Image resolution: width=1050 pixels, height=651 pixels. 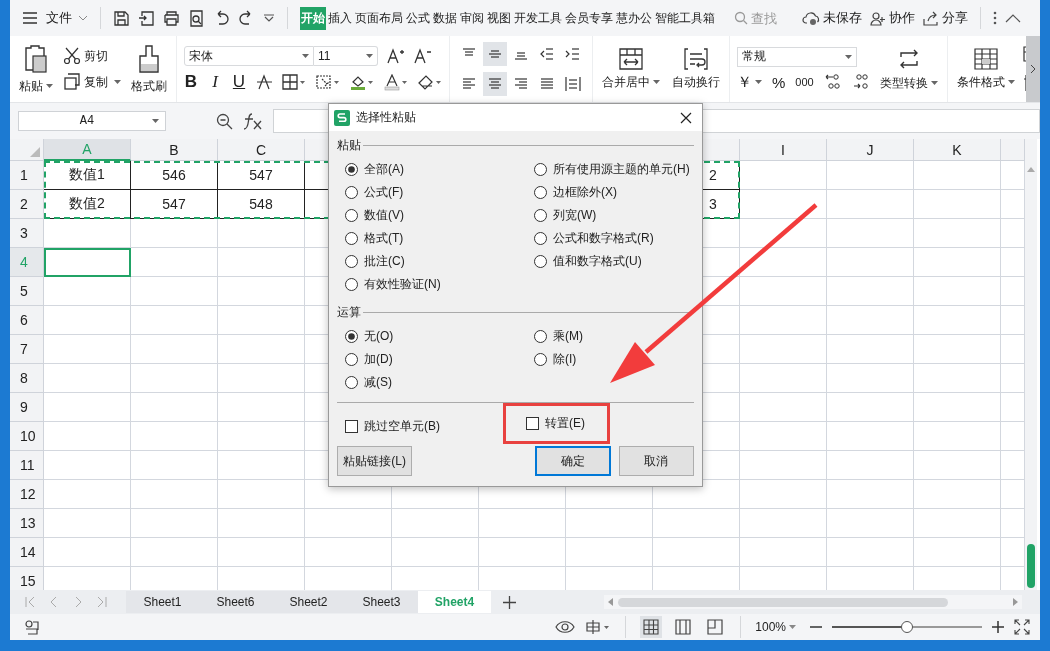 I want to click on section-label: 运算, so click(x=349, y=312).